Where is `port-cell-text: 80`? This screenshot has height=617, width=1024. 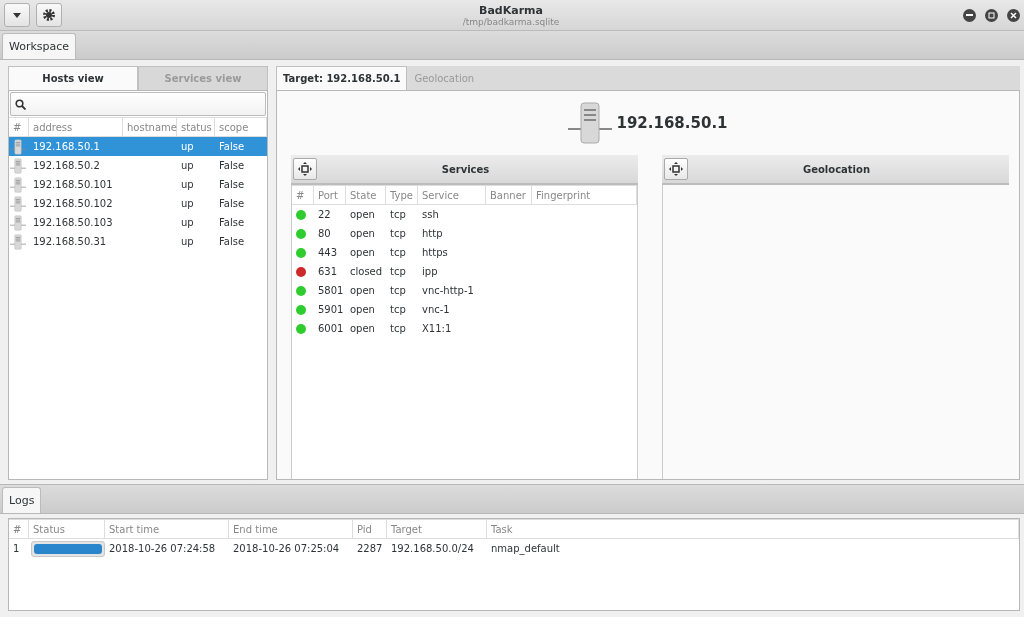
port-cell-text: 80 is located at coordinates (324, 233).